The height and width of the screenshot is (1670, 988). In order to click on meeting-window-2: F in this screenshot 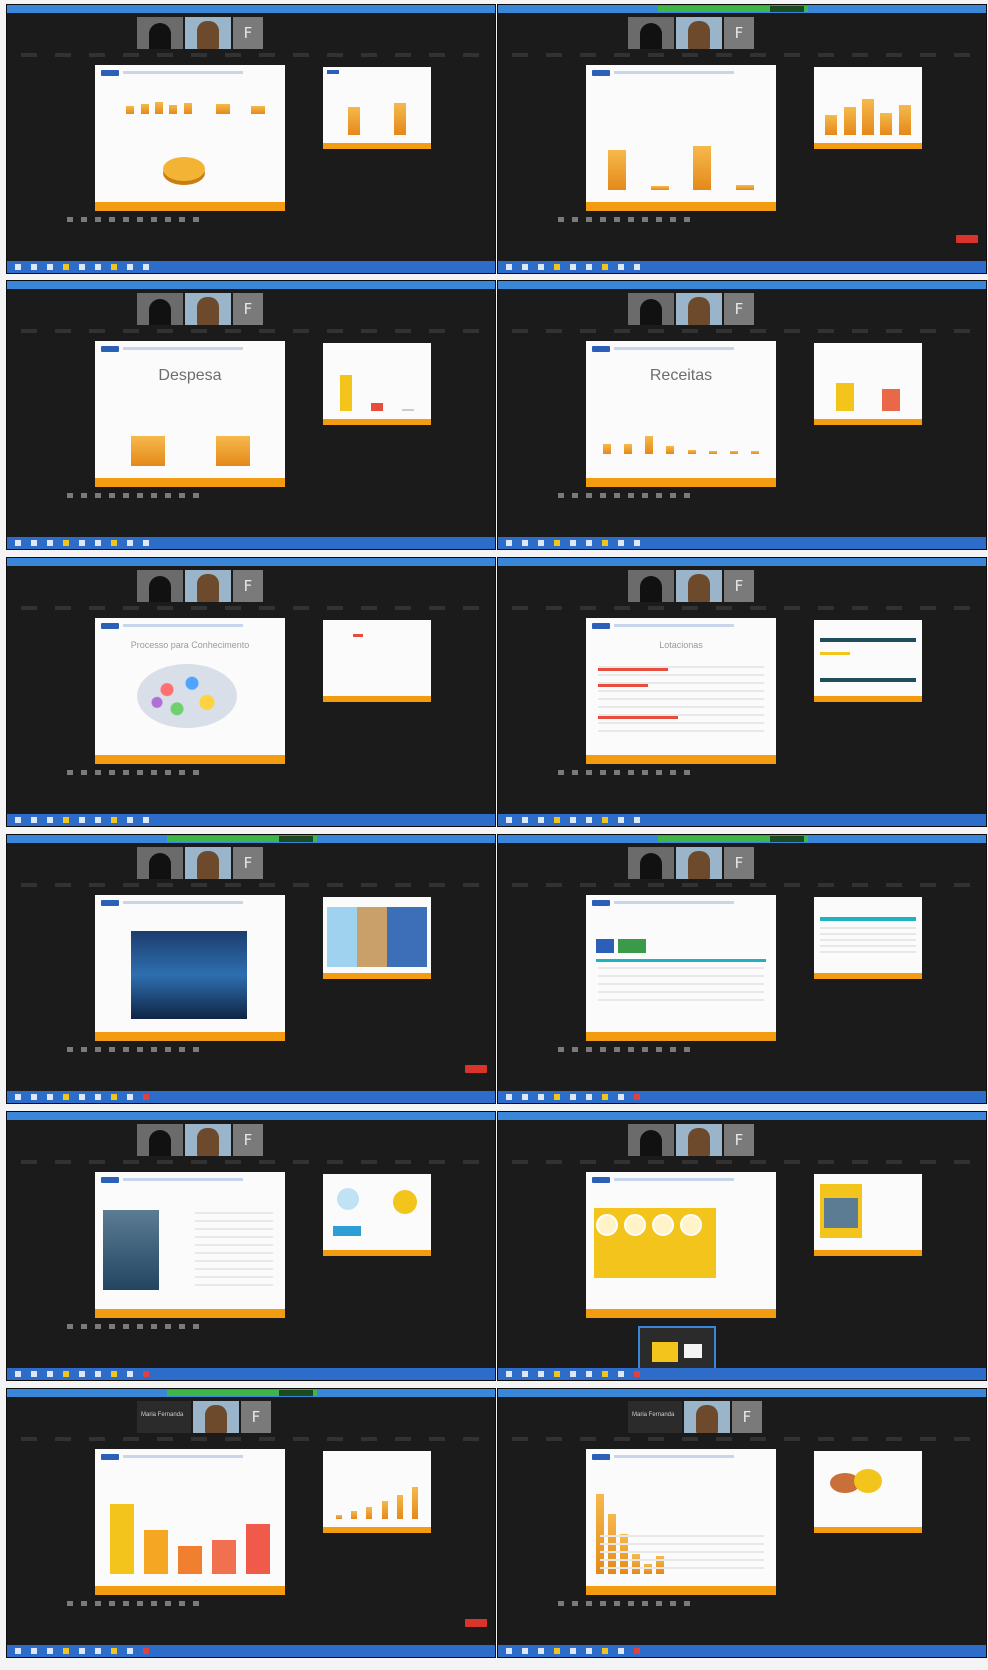, I will do `click(742, 139)`.